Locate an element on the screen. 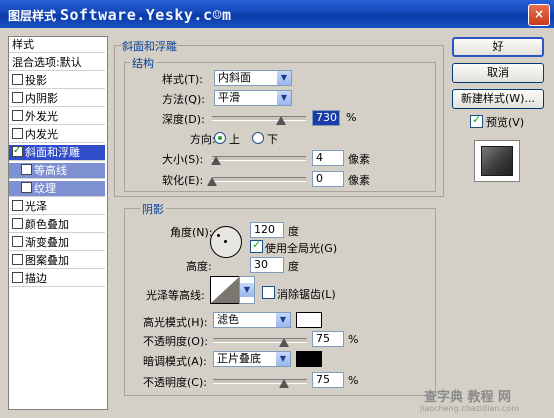  soften-label: 软化(E): is located at coordinates (183, 180).